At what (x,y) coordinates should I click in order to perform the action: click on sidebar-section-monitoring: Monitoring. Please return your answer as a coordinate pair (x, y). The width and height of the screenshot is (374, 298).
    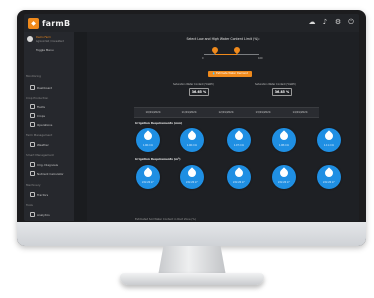
    Looking at the image, I should click on (33, 76).